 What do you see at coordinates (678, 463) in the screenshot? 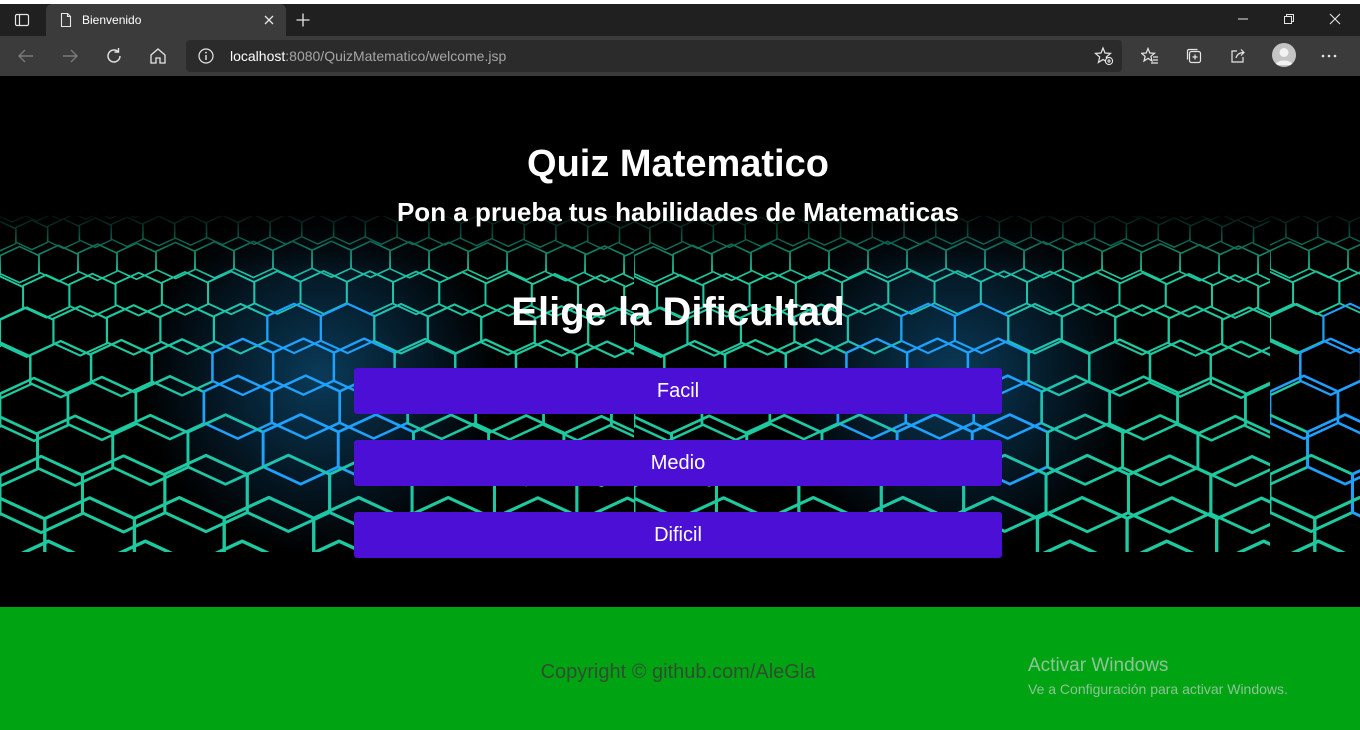
I see `medium-button: Medio` at bounding box center [678, 463].